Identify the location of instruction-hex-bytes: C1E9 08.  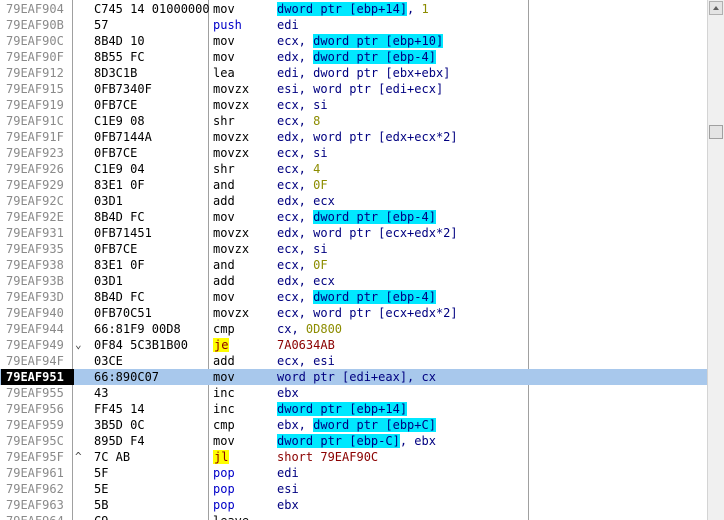
(119, 121).